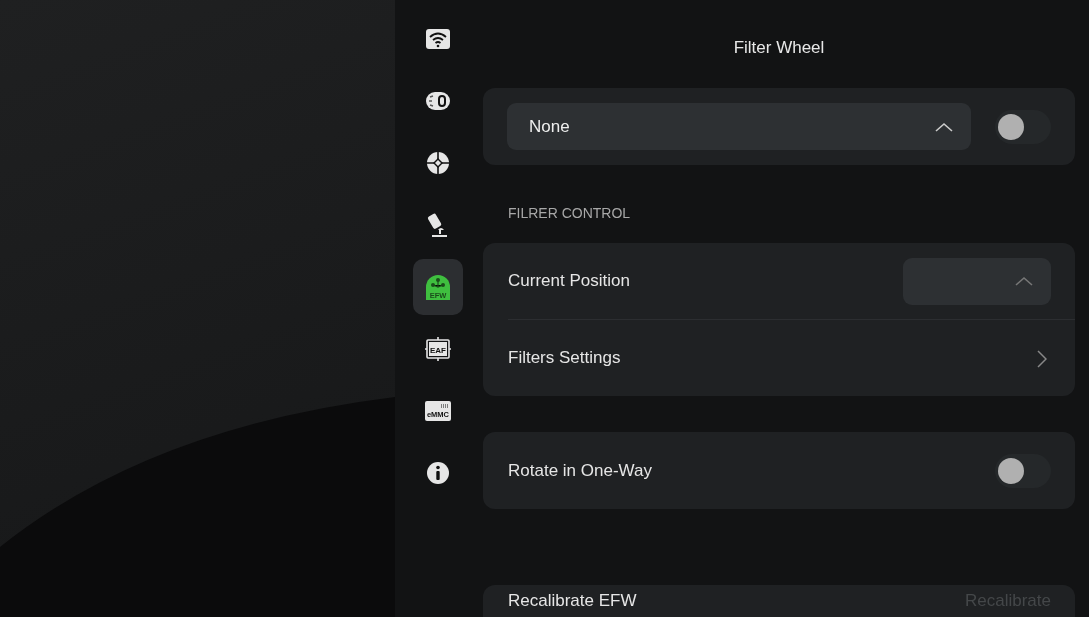 The height and width of the screenshot is (617, 1089). I want to click on page-title: Filter Wheel, so click(779, 48).